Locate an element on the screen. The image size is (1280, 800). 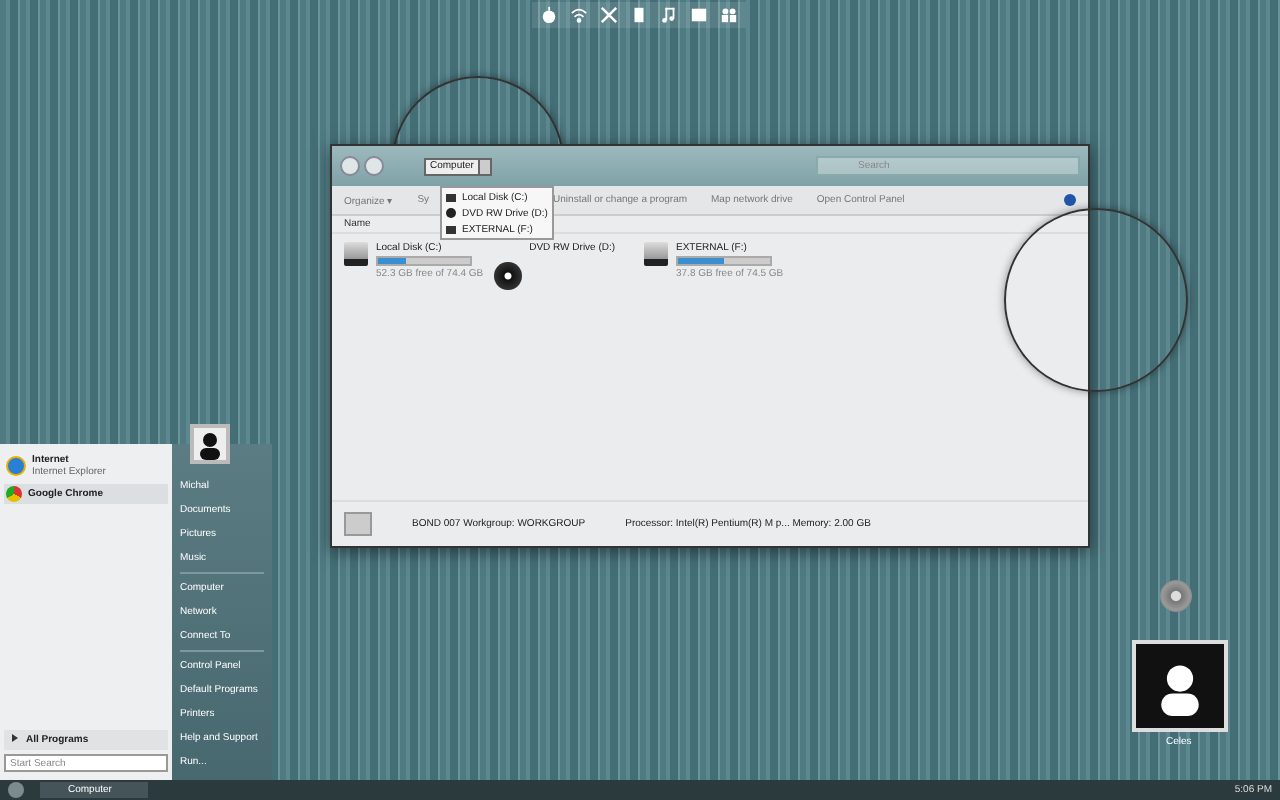
person-silhouette-icon is located at coordinates (210, 444).